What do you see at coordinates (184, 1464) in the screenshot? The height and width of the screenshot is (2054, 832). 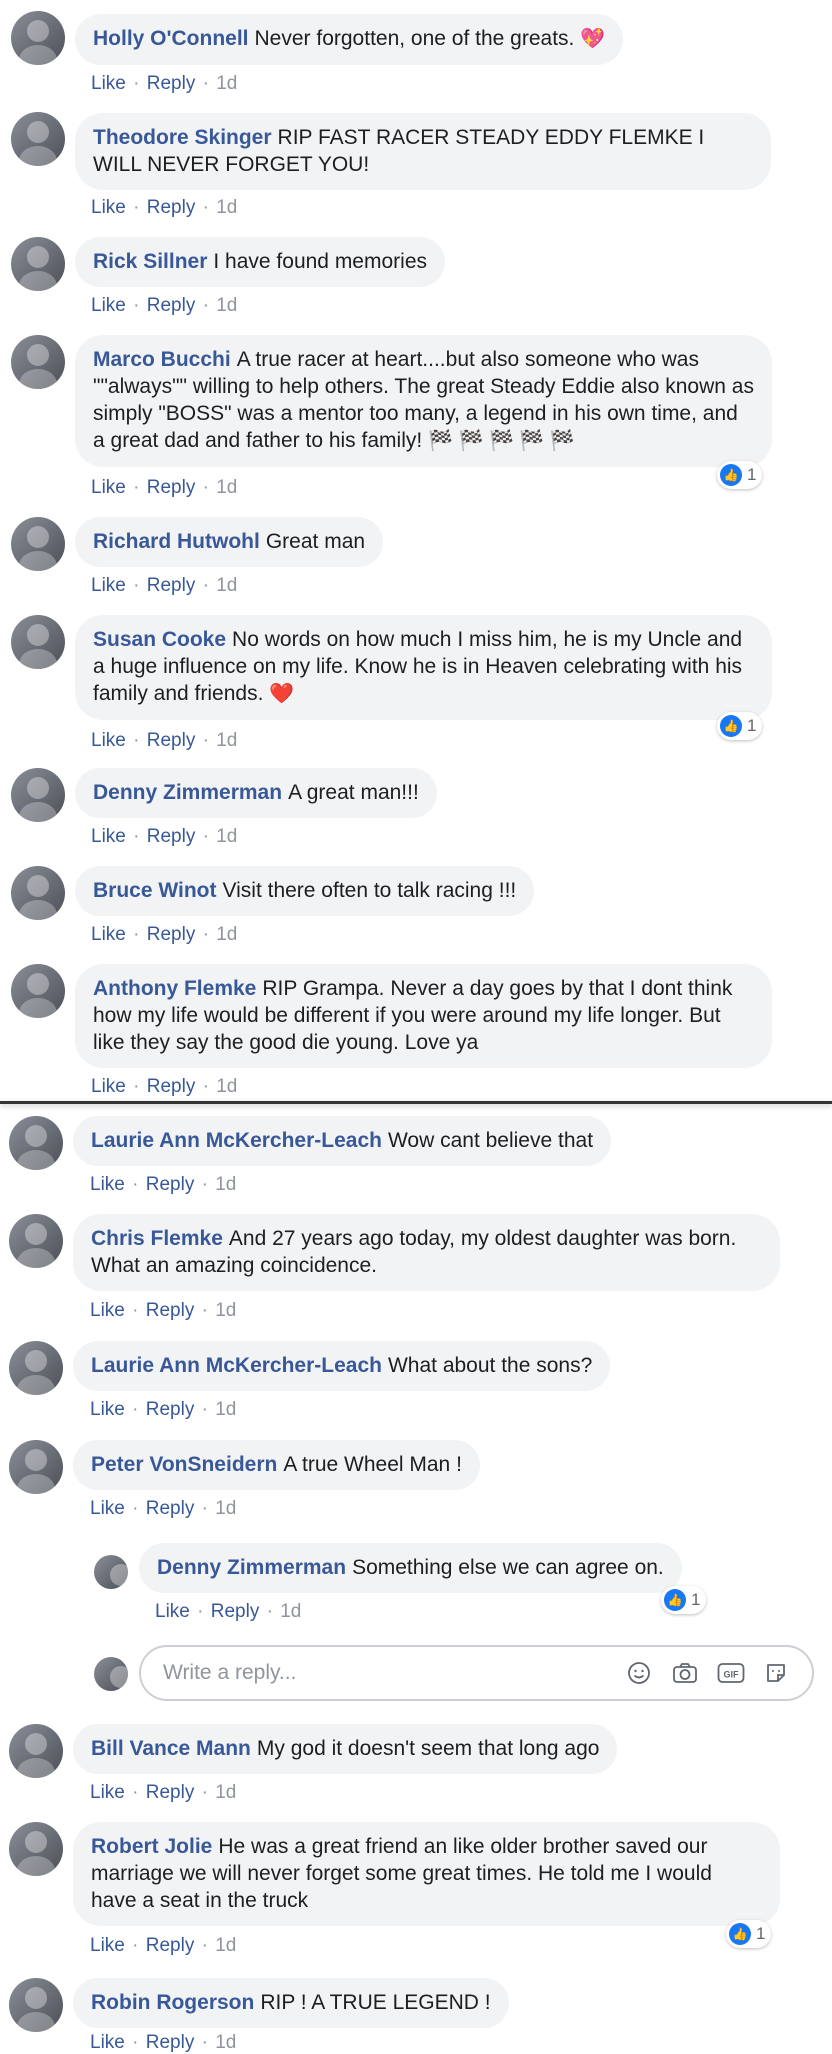 I see `comment-author-link: Peter VonSneidern` at bounding box center [184, 1464].